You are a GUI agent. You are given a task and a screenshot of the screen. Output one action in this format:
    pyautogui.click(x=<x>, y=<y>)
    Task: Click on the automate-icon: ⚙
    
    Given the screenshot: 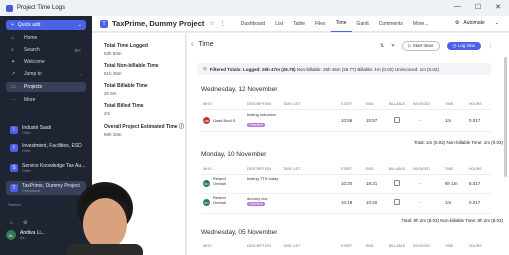 What is the action you would take?
    pyautogui.click(x=457, y=23)
    